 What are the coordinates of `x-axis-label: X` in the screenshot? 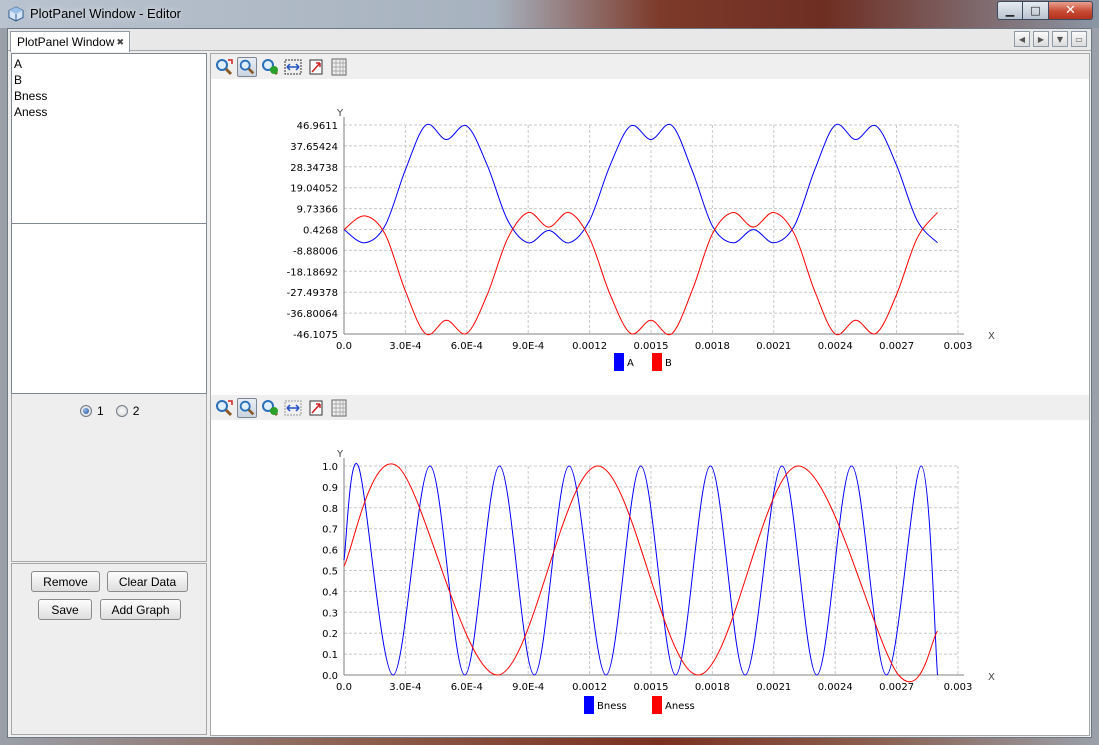 It's located at (991, 677).